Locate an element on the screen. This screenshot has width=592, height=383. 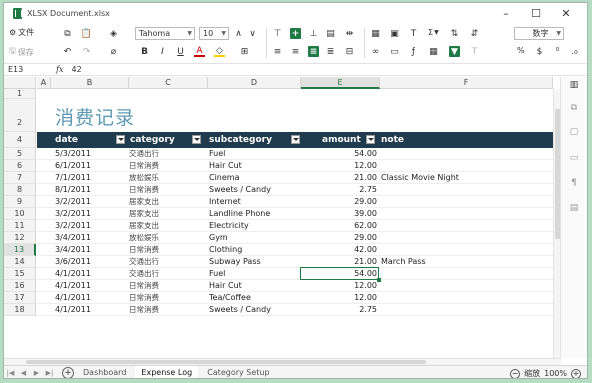
currency-icon: $ is located at coordinates (539, 51).